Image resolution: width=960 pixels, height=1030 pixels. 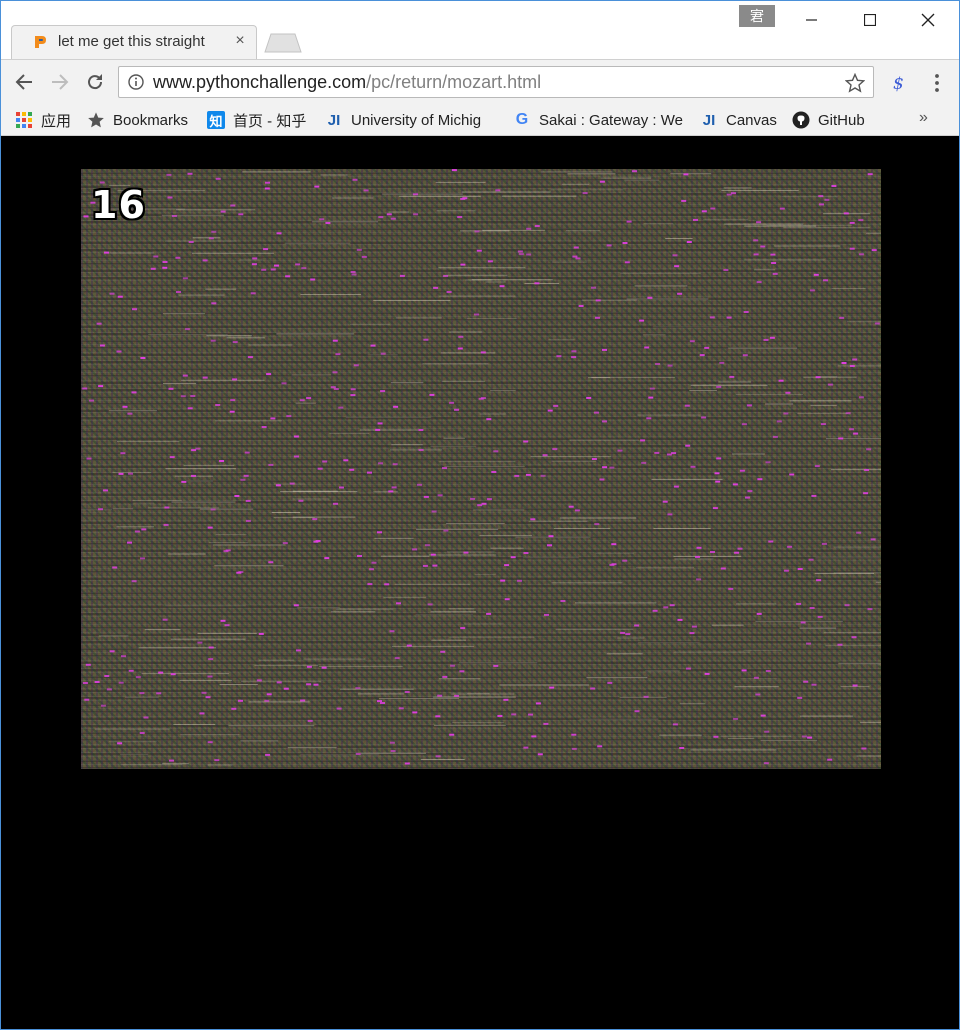 I want to click on tab-strip: let me get this straight × 宭, so click(x=480, y=30).